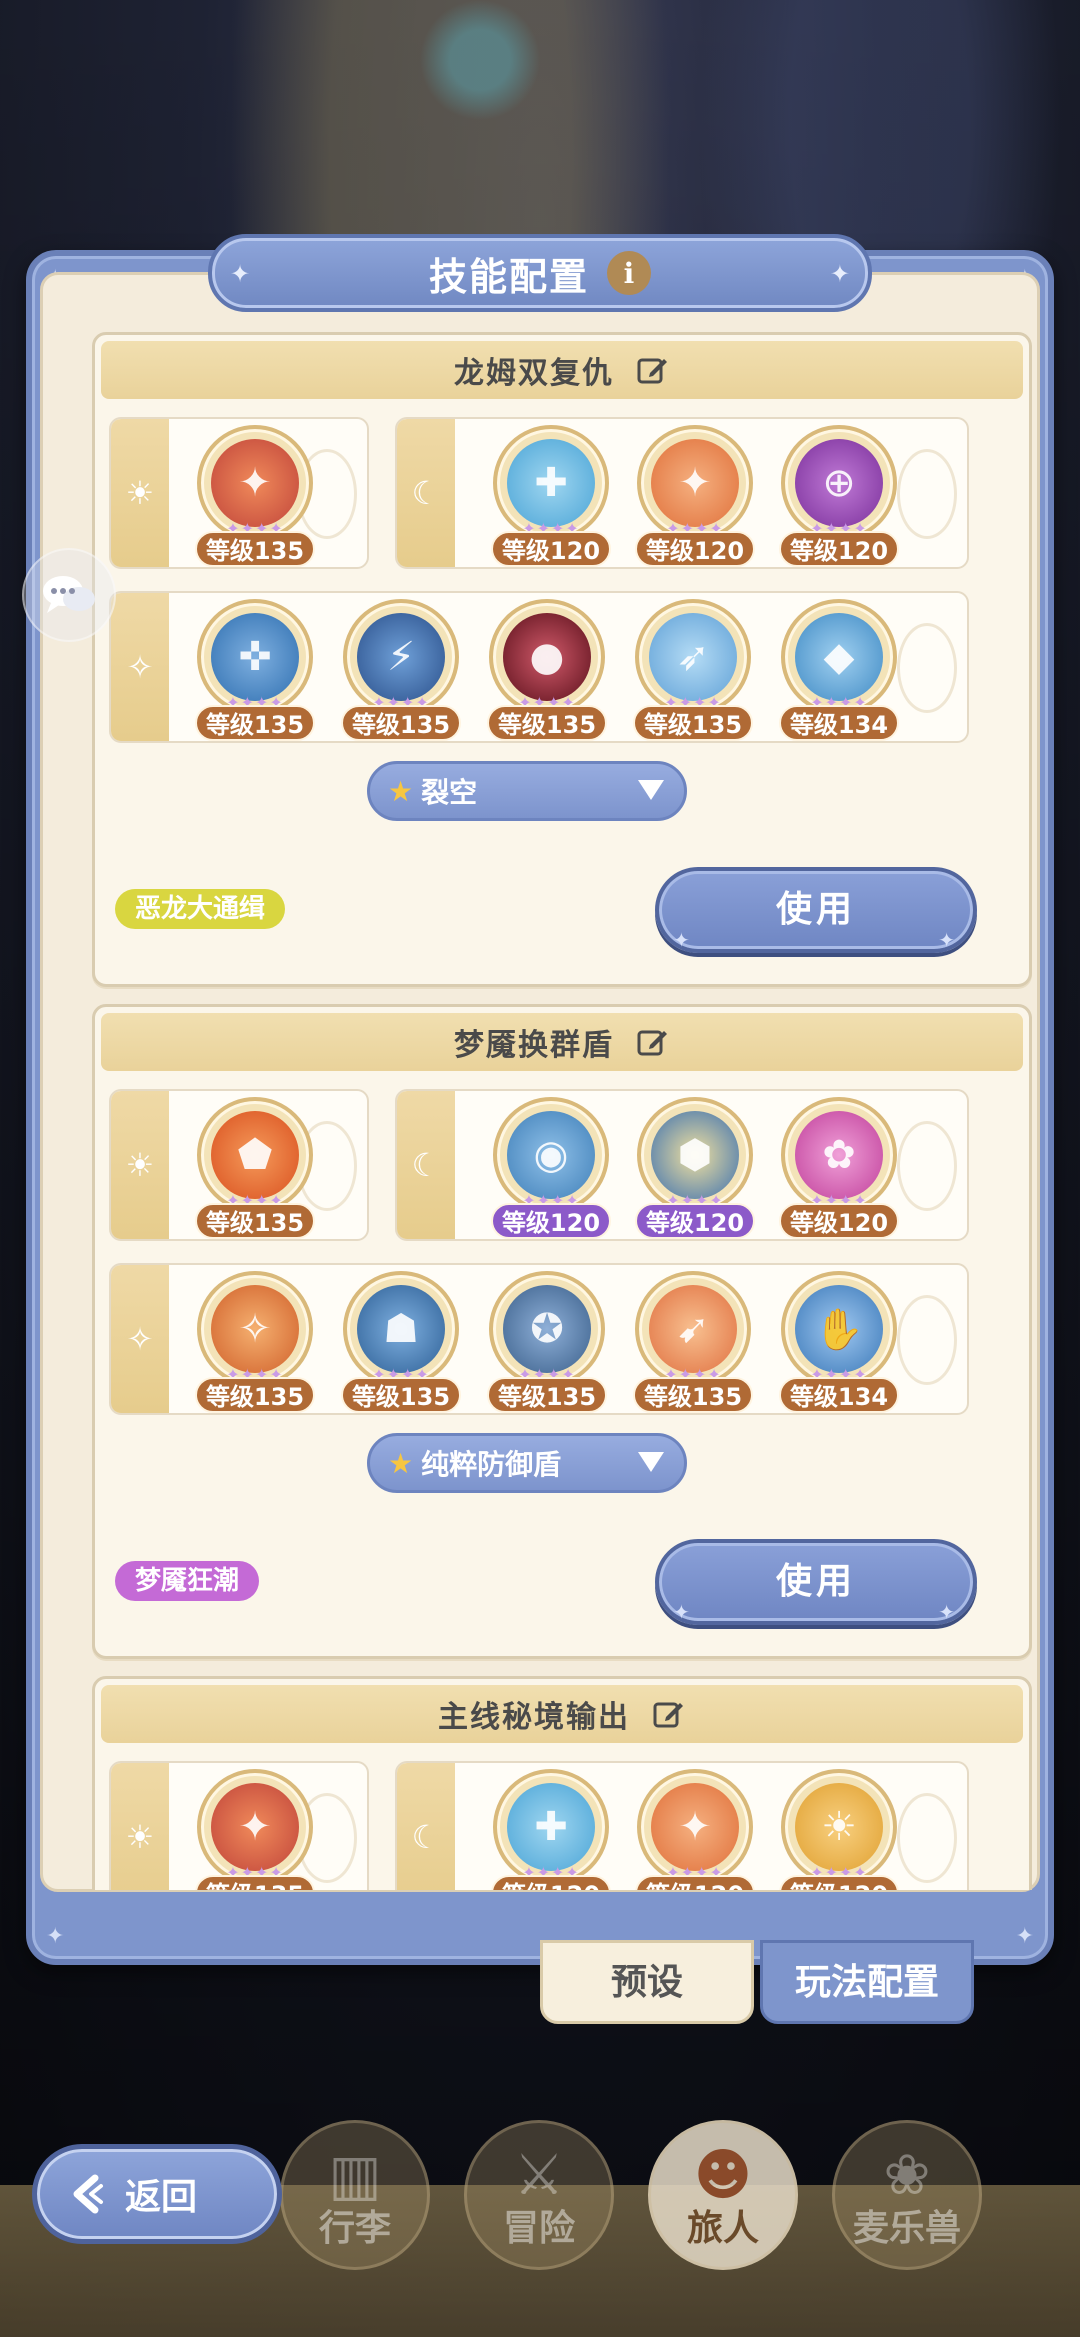  What do you see at coordinates (839, 483) in the screenshot?
I see `skill-icon: ⊕` at bounding box center [839, 483].